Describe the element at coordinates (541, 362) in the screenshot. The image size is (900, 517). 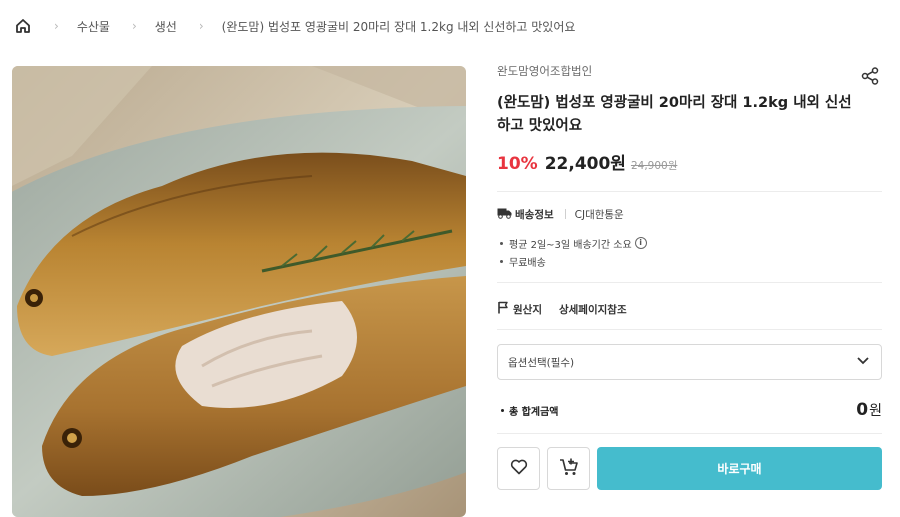
I see `option-select-placeholder: 옵션선택(필수)` at that location.